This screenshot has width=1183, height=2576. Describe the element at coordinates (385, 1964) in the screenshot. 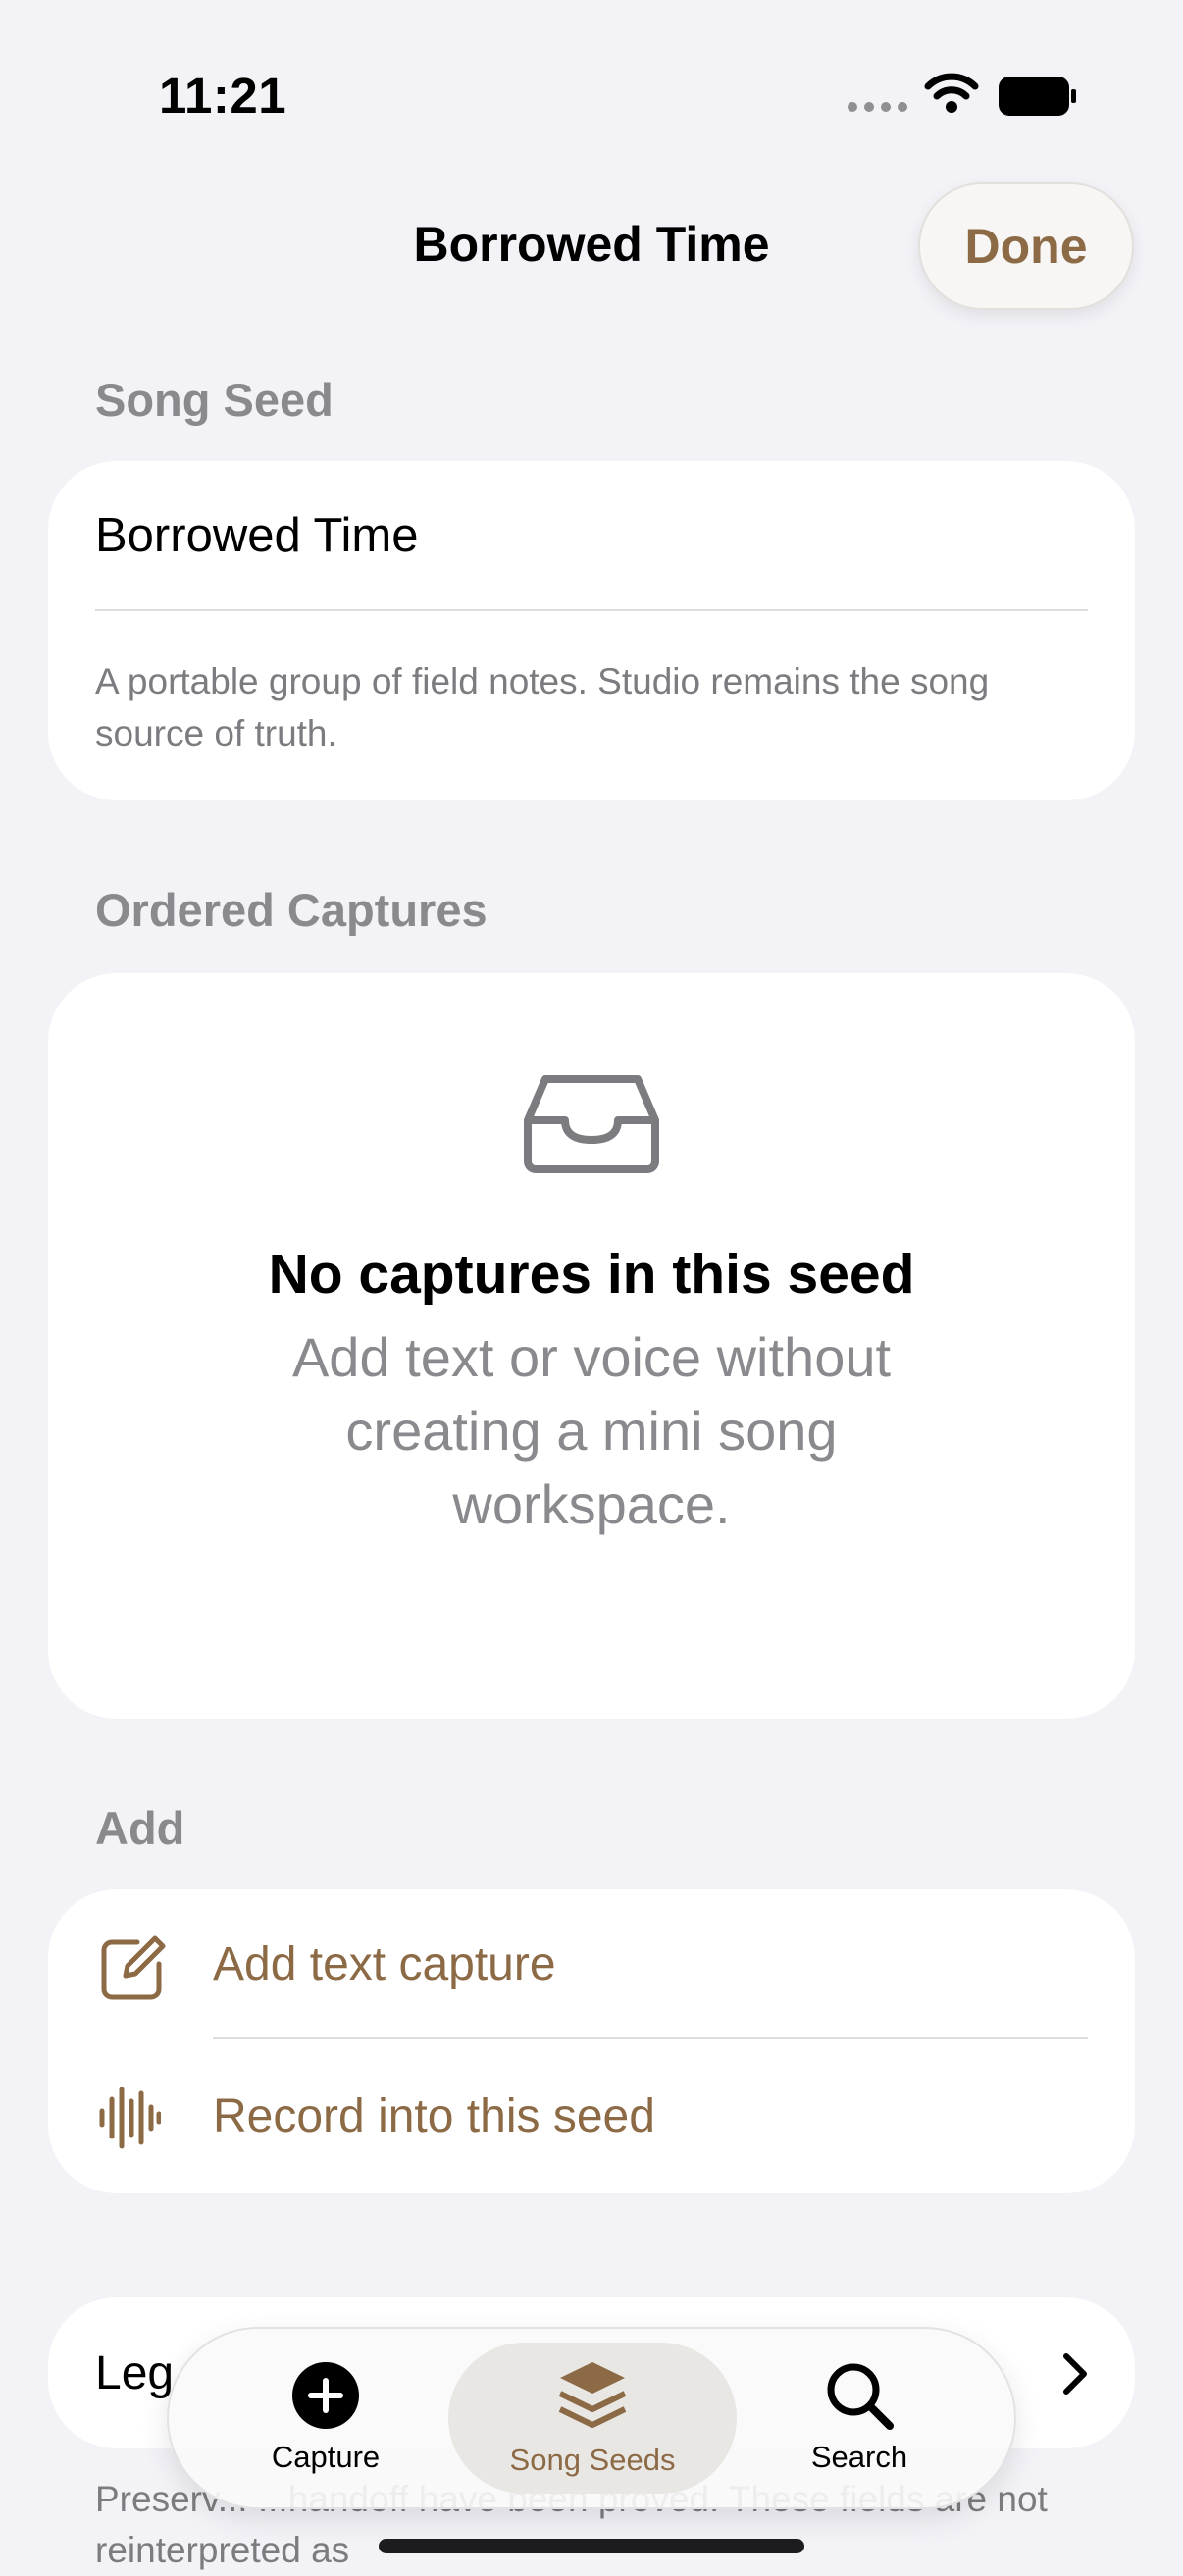

I see `add-text-capture-button: Add text capture` at that location.